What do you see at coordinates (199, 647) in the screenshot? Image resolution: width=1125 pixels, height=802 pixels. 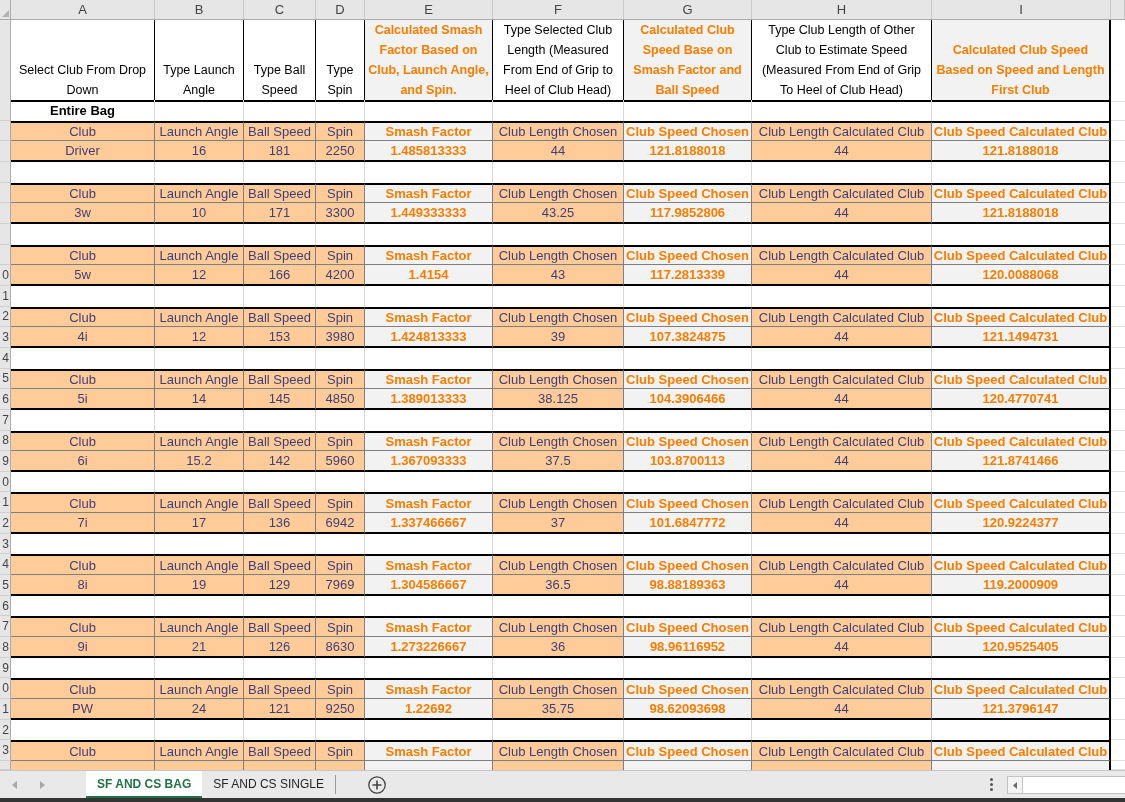 I see `table-cell: 21` at bounding box center [199, 647].